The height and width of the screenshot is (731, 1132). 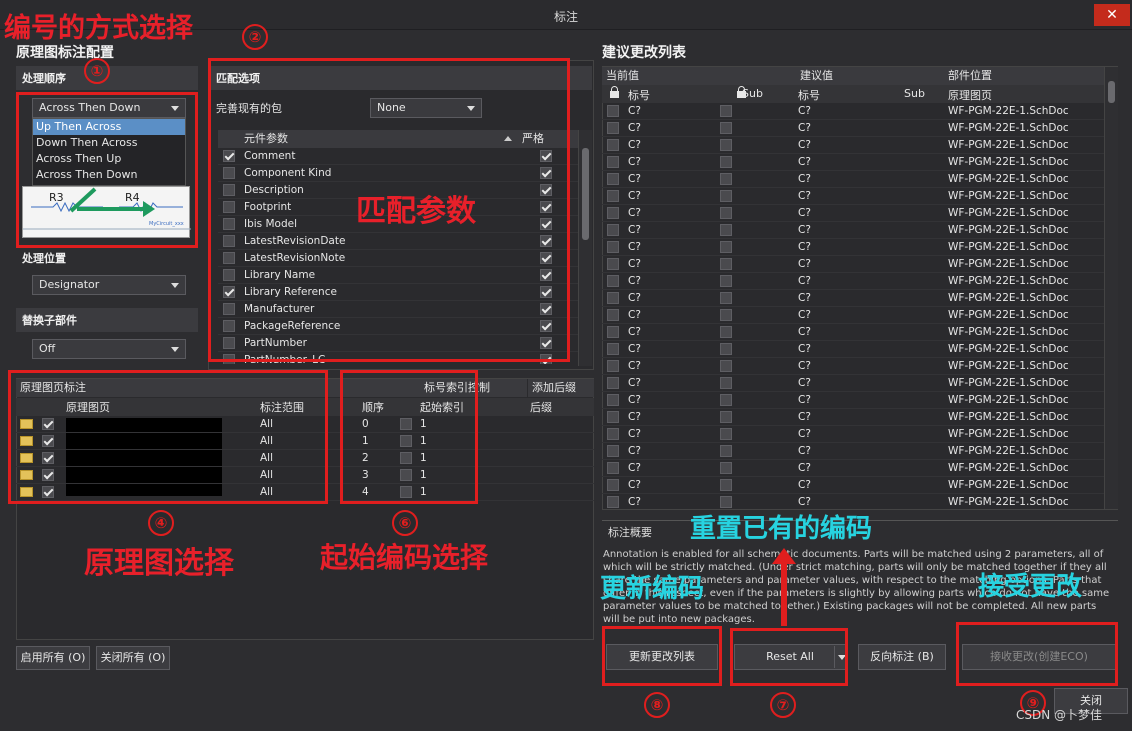 I want to click on annotation-marker-6: ⑥, so click(x=405, y=523).